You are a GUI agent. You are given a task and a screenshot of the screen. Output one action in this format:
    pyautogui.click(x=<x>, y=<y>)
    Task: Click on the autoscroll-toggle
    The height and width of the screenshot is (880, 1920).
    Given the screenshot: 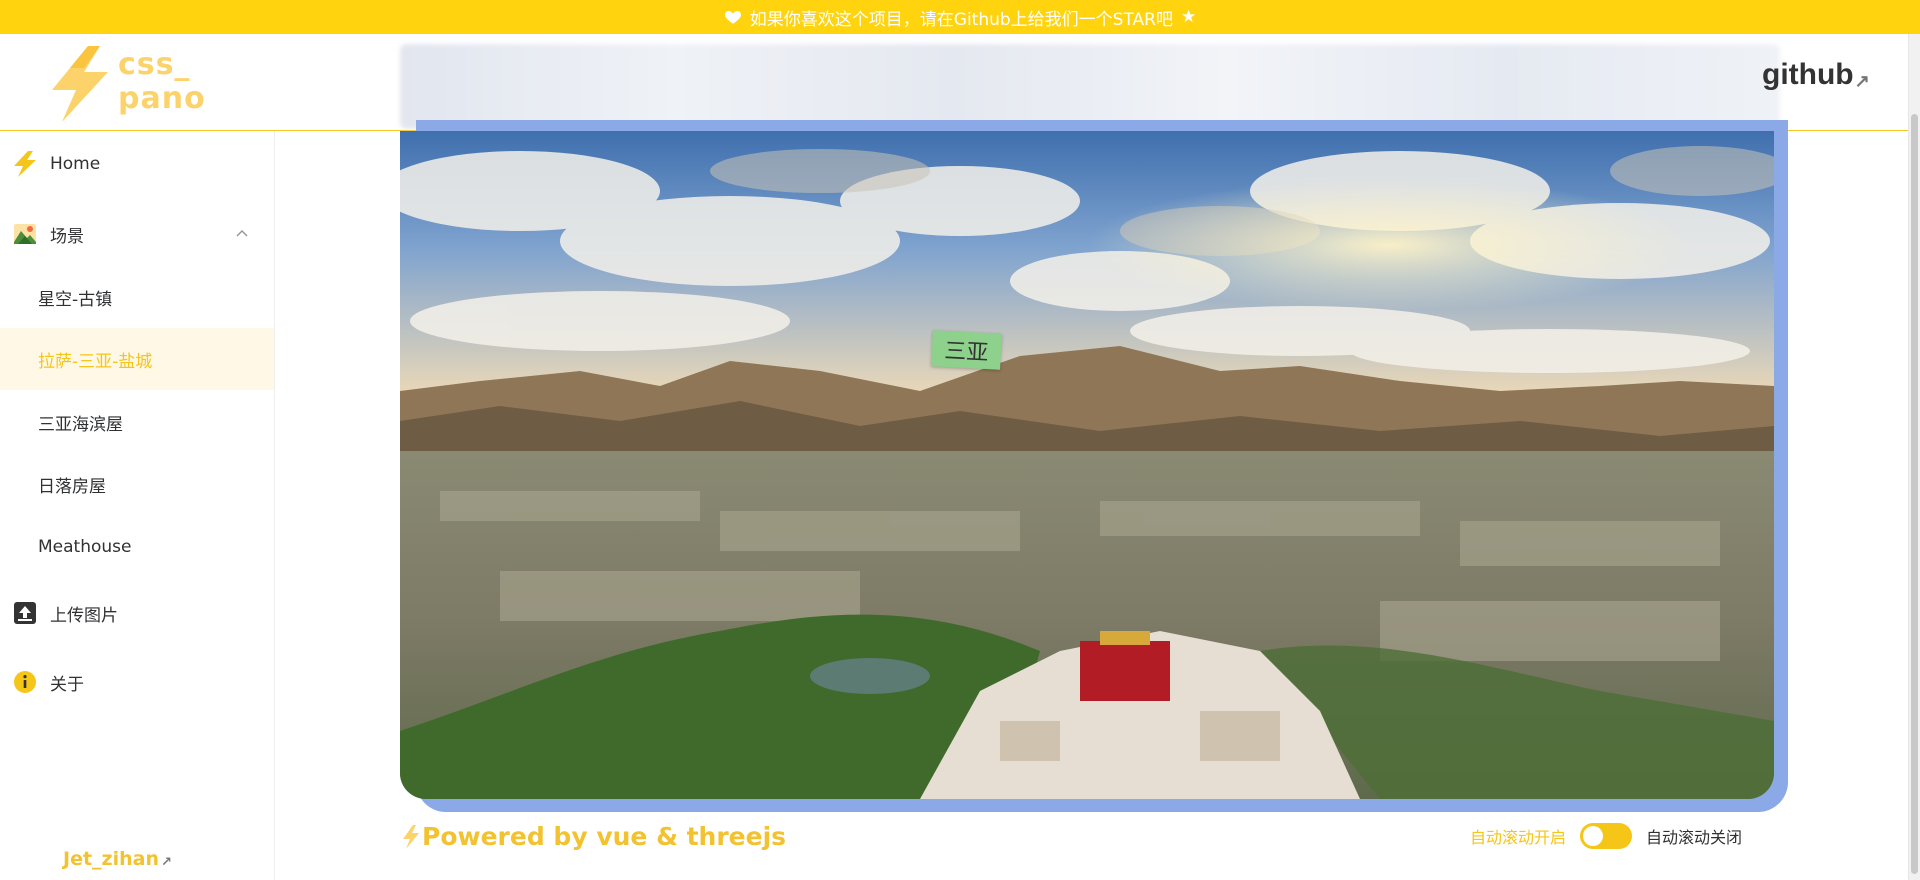 What is the action you would take?
    pyautogui.click(x=1606, y=836)
    